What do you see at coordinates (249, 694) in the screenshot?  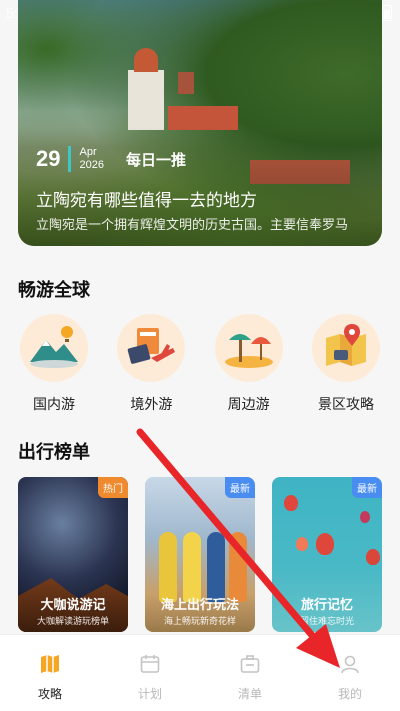 I see `tab-label: 清单` at bounding box center [249, 694].